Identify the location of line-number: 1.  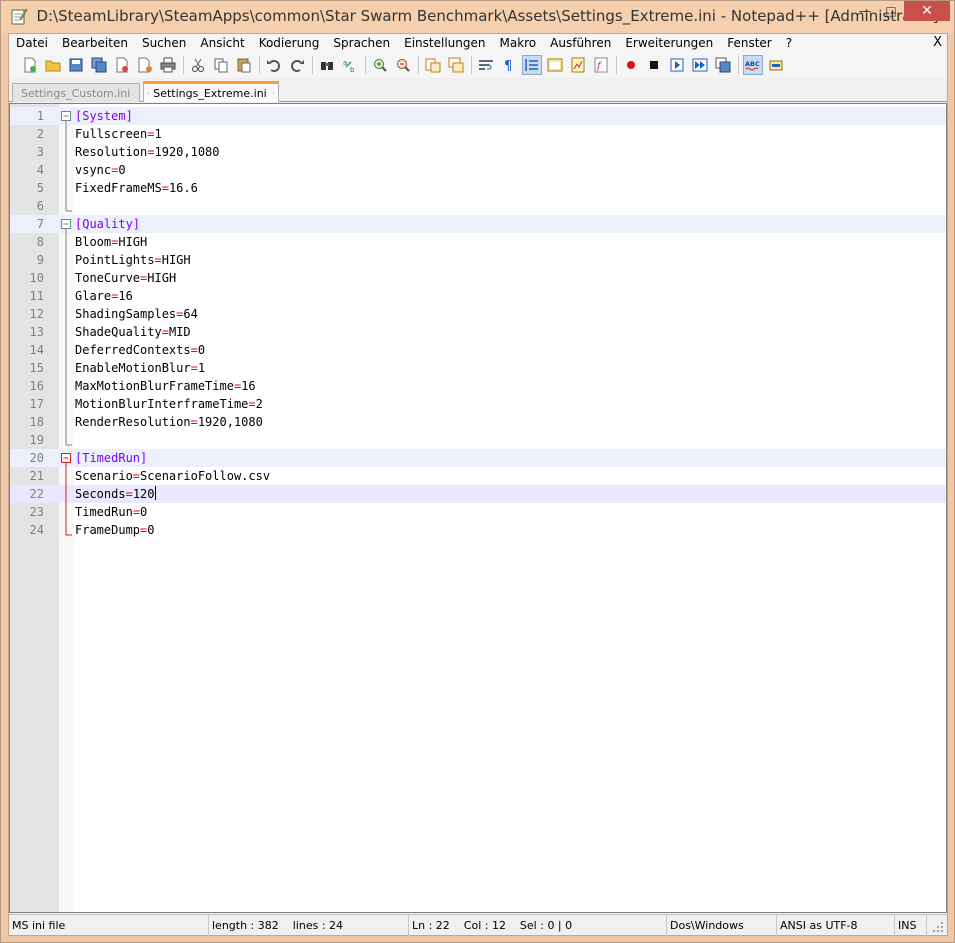
(40, 116).